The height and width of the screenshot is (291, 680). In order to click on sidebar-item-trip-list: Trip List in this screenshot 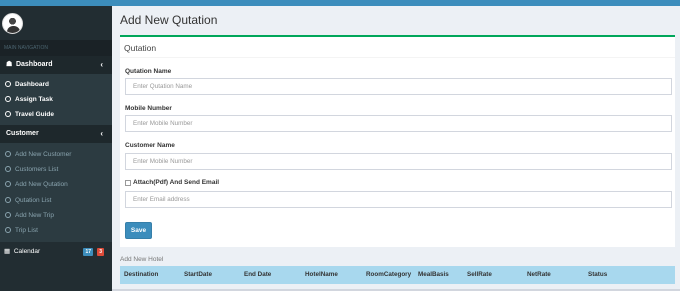, I will do `click(56, 230)`.